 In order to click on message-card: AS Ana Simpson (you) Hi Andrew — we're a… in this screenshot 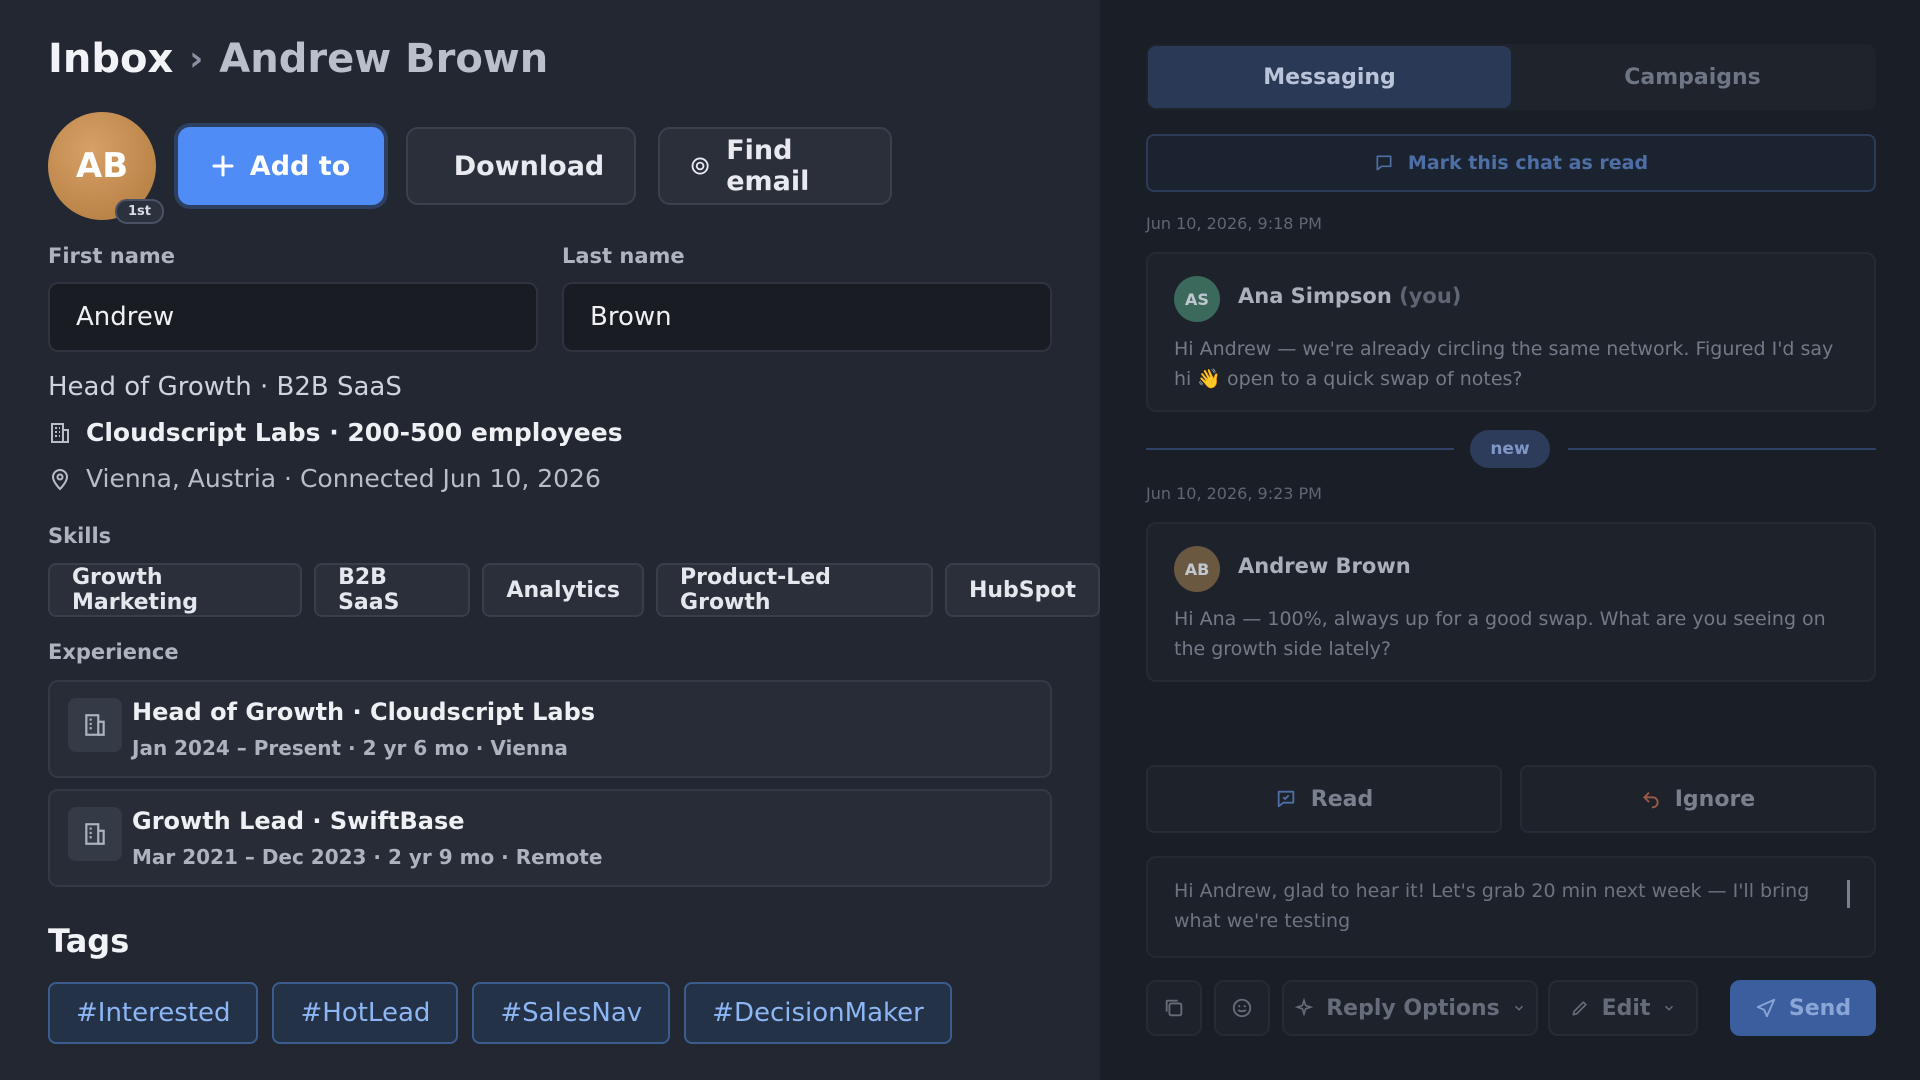, I will do `click(1511, 332)`.